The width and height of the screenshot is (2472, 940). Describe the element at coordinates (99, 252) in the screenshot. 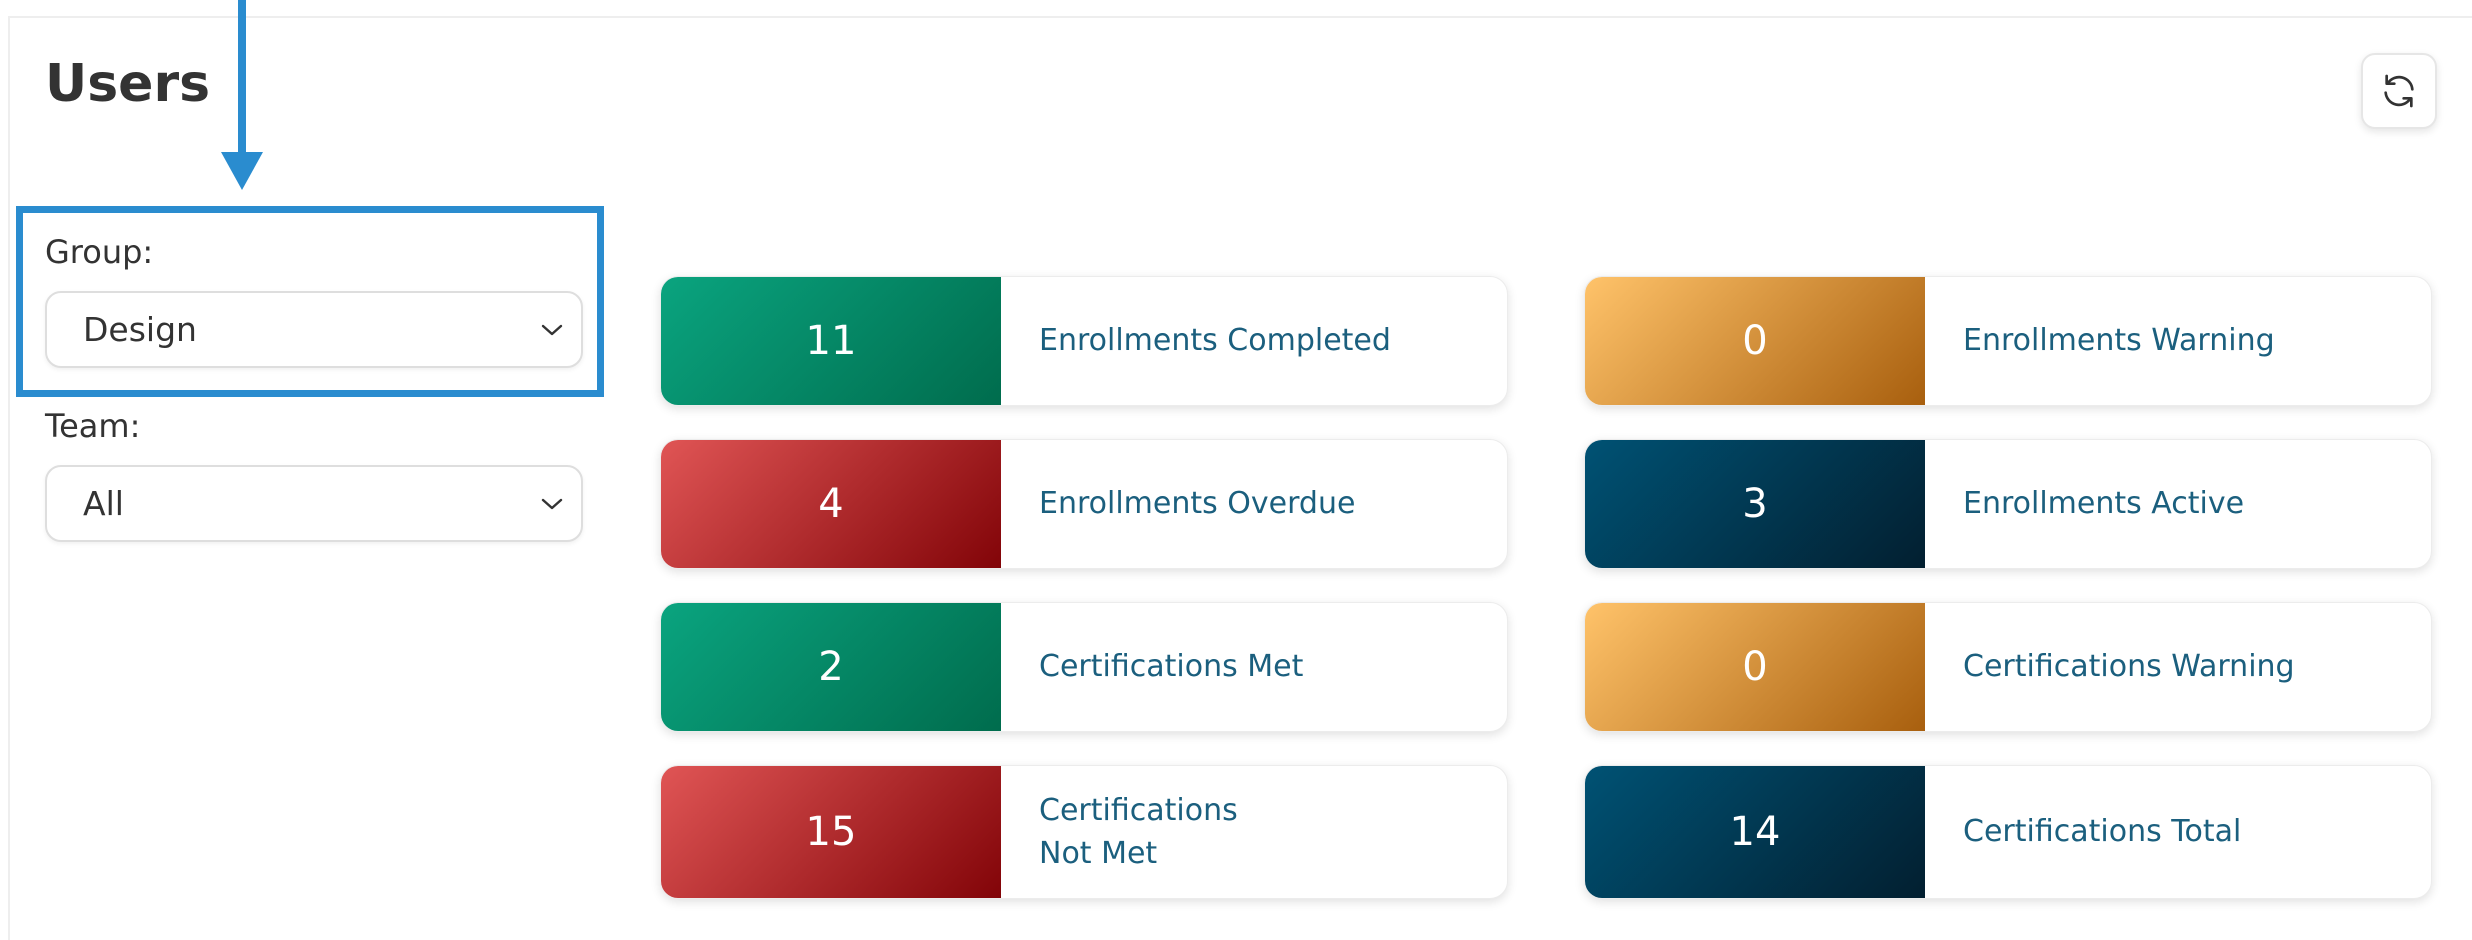

I see `group-label: Group:` at that location.